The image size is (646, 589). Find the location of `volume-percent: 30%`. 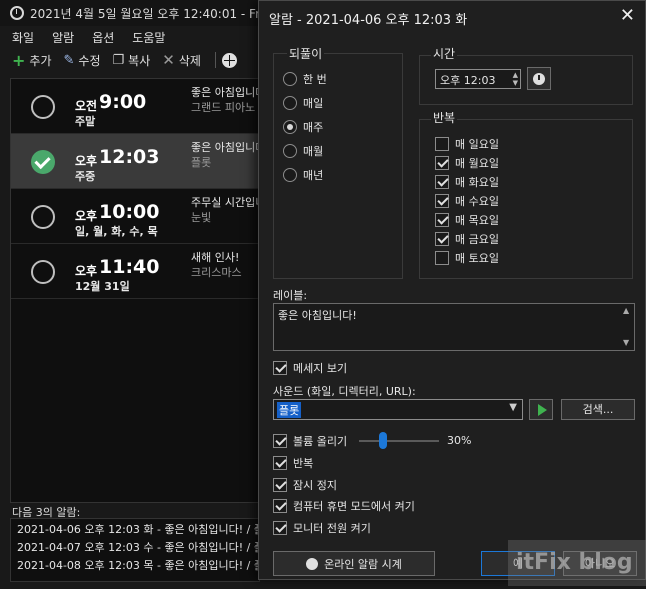

volume-percent: 30% is located at coordinates (459, 440).